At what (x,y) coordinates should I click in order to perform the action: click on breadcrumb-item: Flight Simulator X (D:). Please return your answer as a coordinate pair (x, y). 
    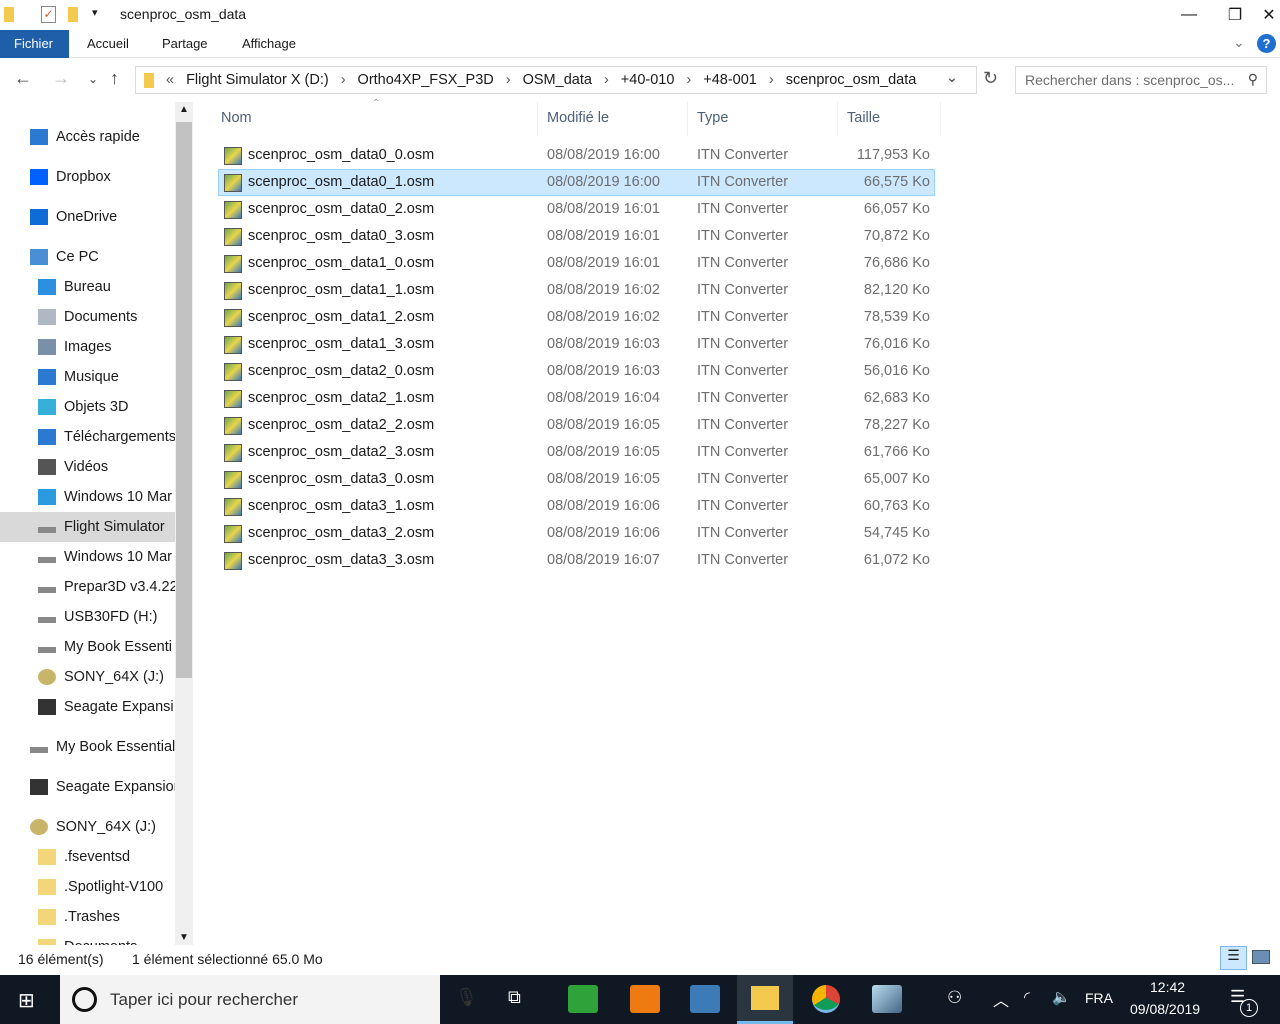
    Looking at the image, I should click on (257, 80).